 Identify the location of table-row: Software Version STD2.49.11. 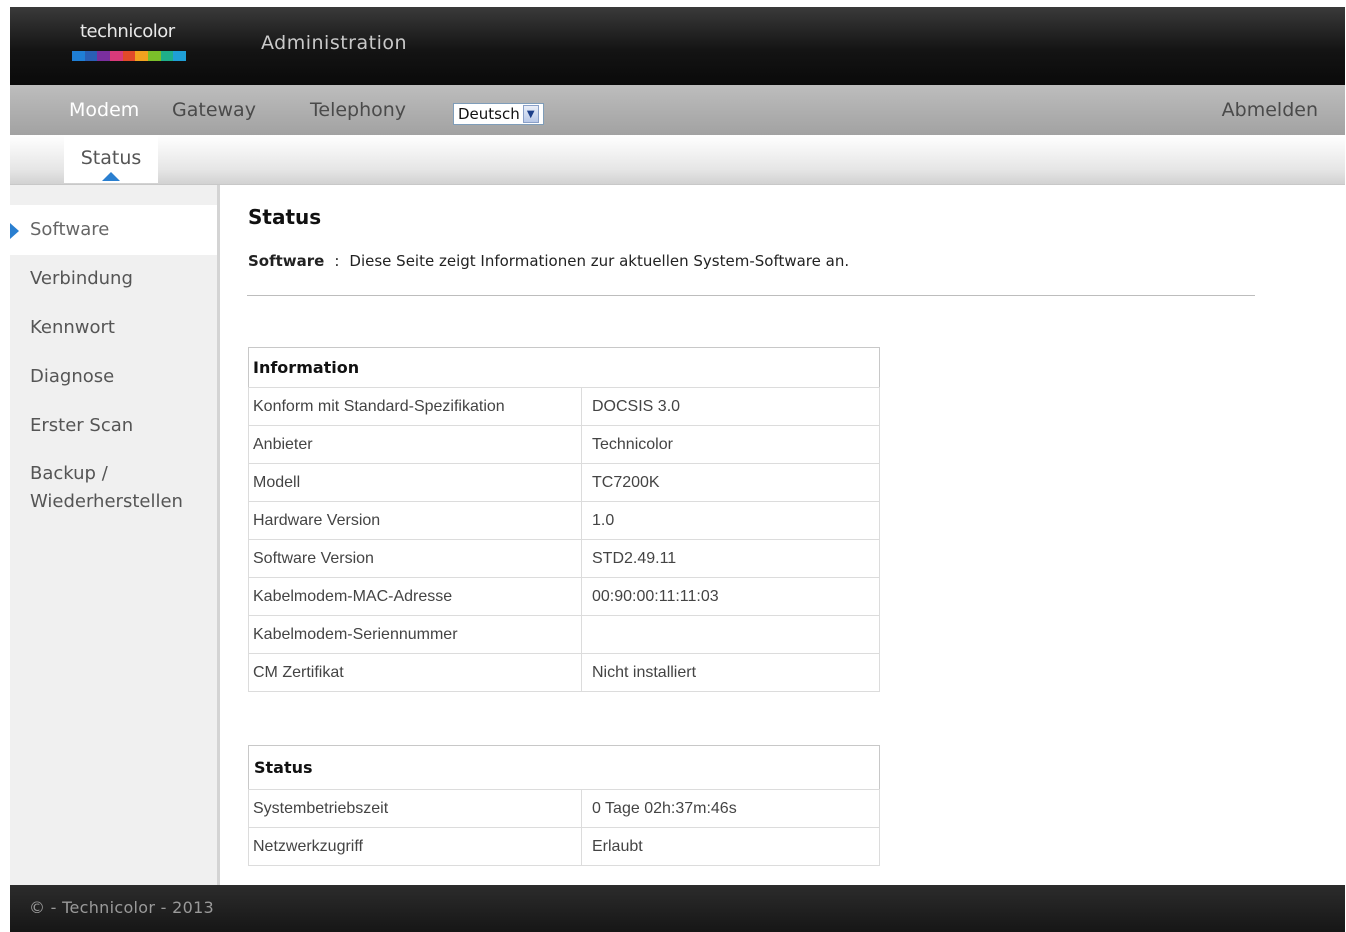
(564, 558).